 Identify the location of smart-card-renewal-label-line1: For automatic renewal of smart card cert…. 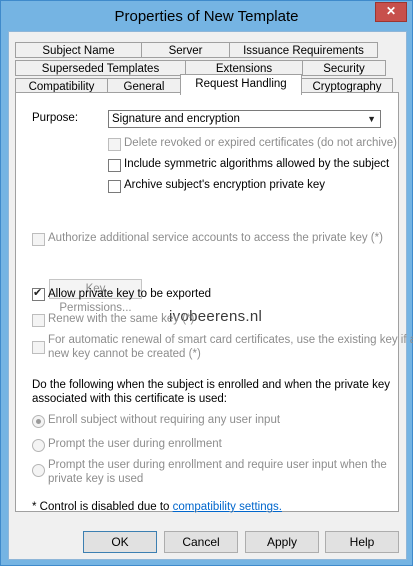
(230, 340).